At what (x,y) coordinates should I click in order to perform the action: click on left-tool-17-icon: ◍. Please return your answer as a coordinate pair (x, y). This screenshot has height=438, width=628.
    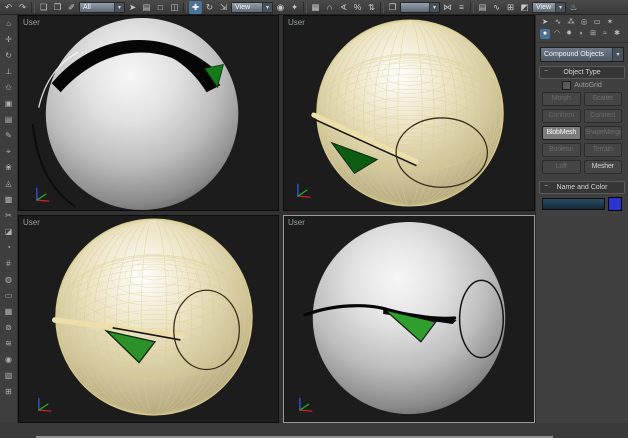
    Looking at the image, I should click on (8, 280).